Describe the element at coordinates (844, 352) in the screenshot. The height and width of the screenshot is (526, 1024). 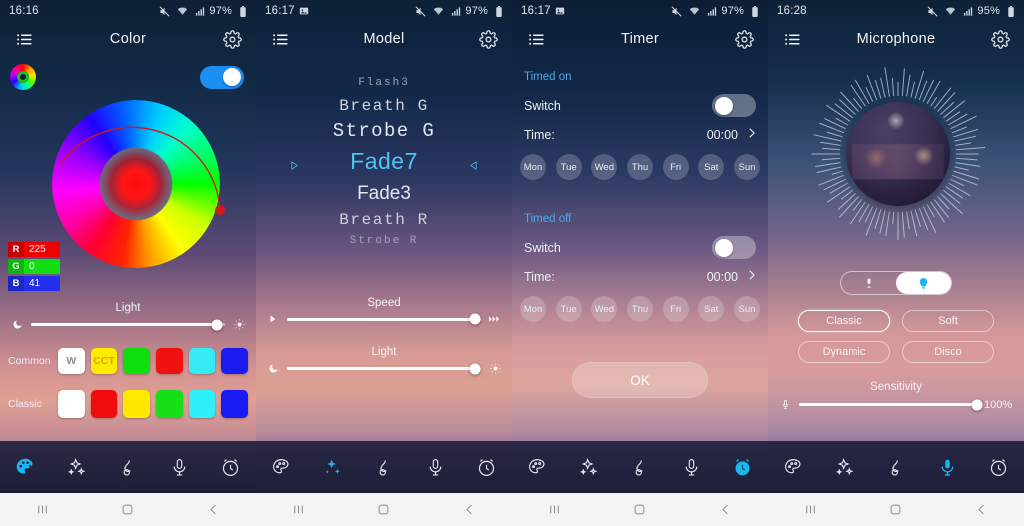
I see `mode-dynamic-button: Dynamic` at that location.